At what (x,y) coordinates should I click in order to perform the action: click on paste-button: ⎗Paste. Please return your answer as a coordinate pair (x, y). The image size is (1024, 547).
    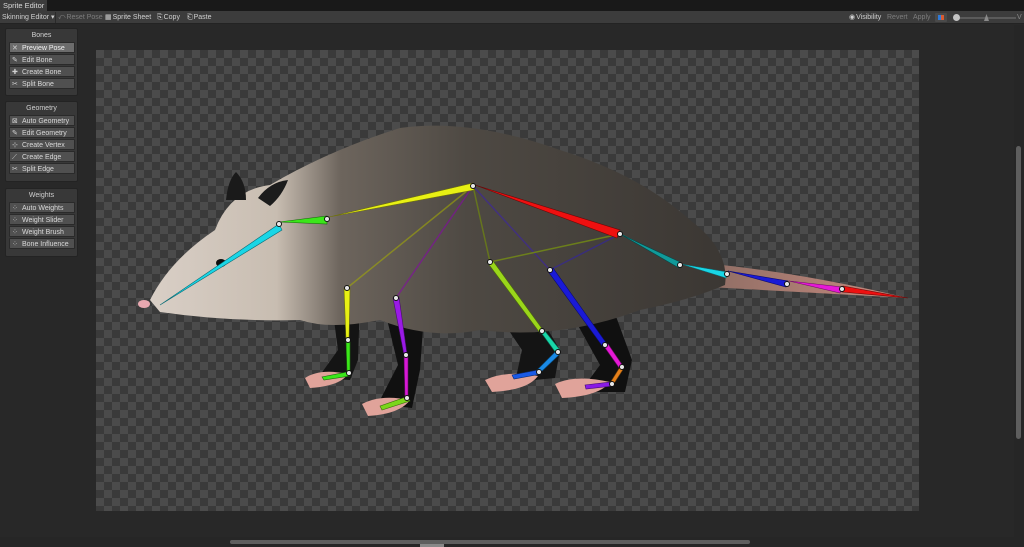
    Looking at the image, I should click on (199, 17).